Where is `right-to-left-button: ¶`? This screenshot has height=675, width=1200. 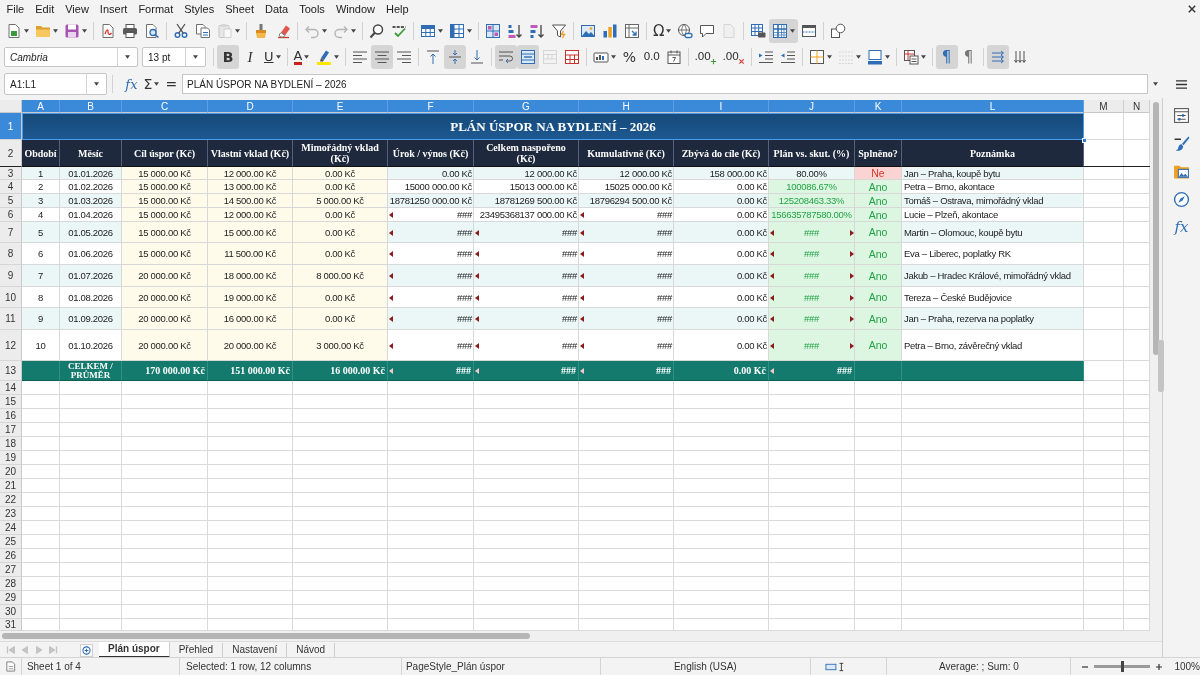
right-to-left-button: ¶ is located at coordinates (968, 57).